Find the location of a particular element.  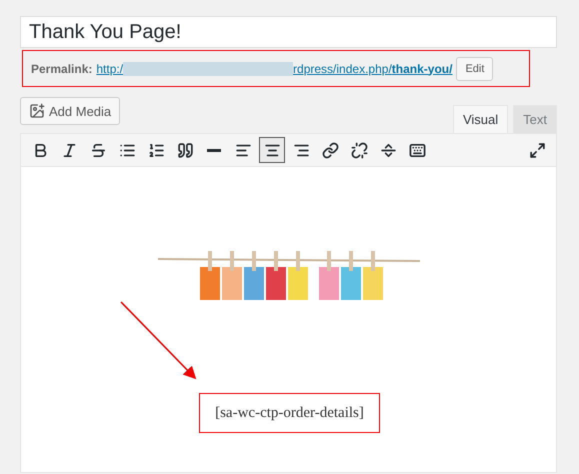

align-center-icon is located at coordinates (272, 150).